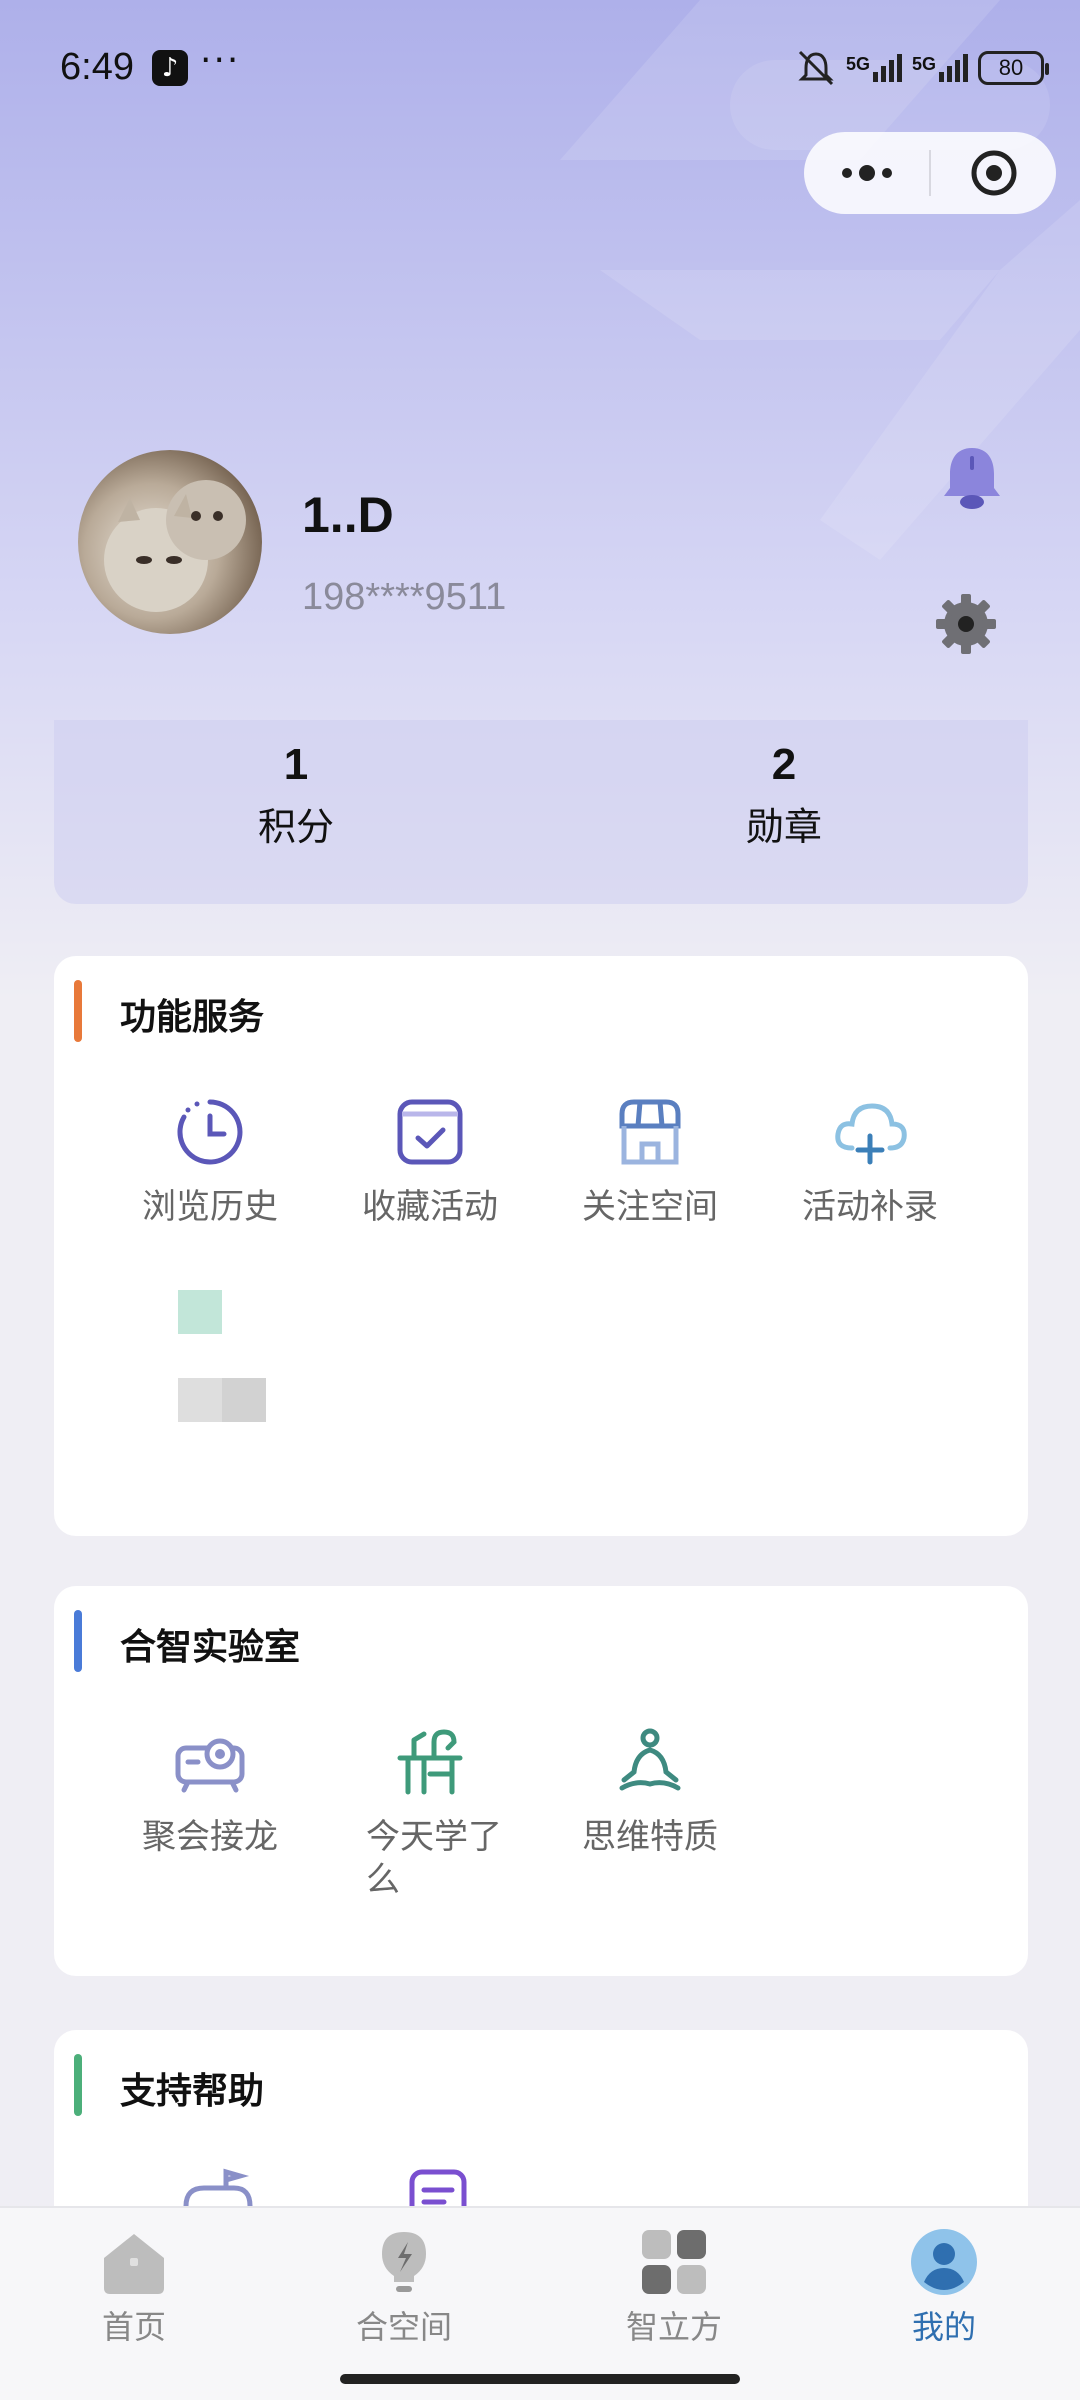  I want to click on more-options-button, so click(866, 173).